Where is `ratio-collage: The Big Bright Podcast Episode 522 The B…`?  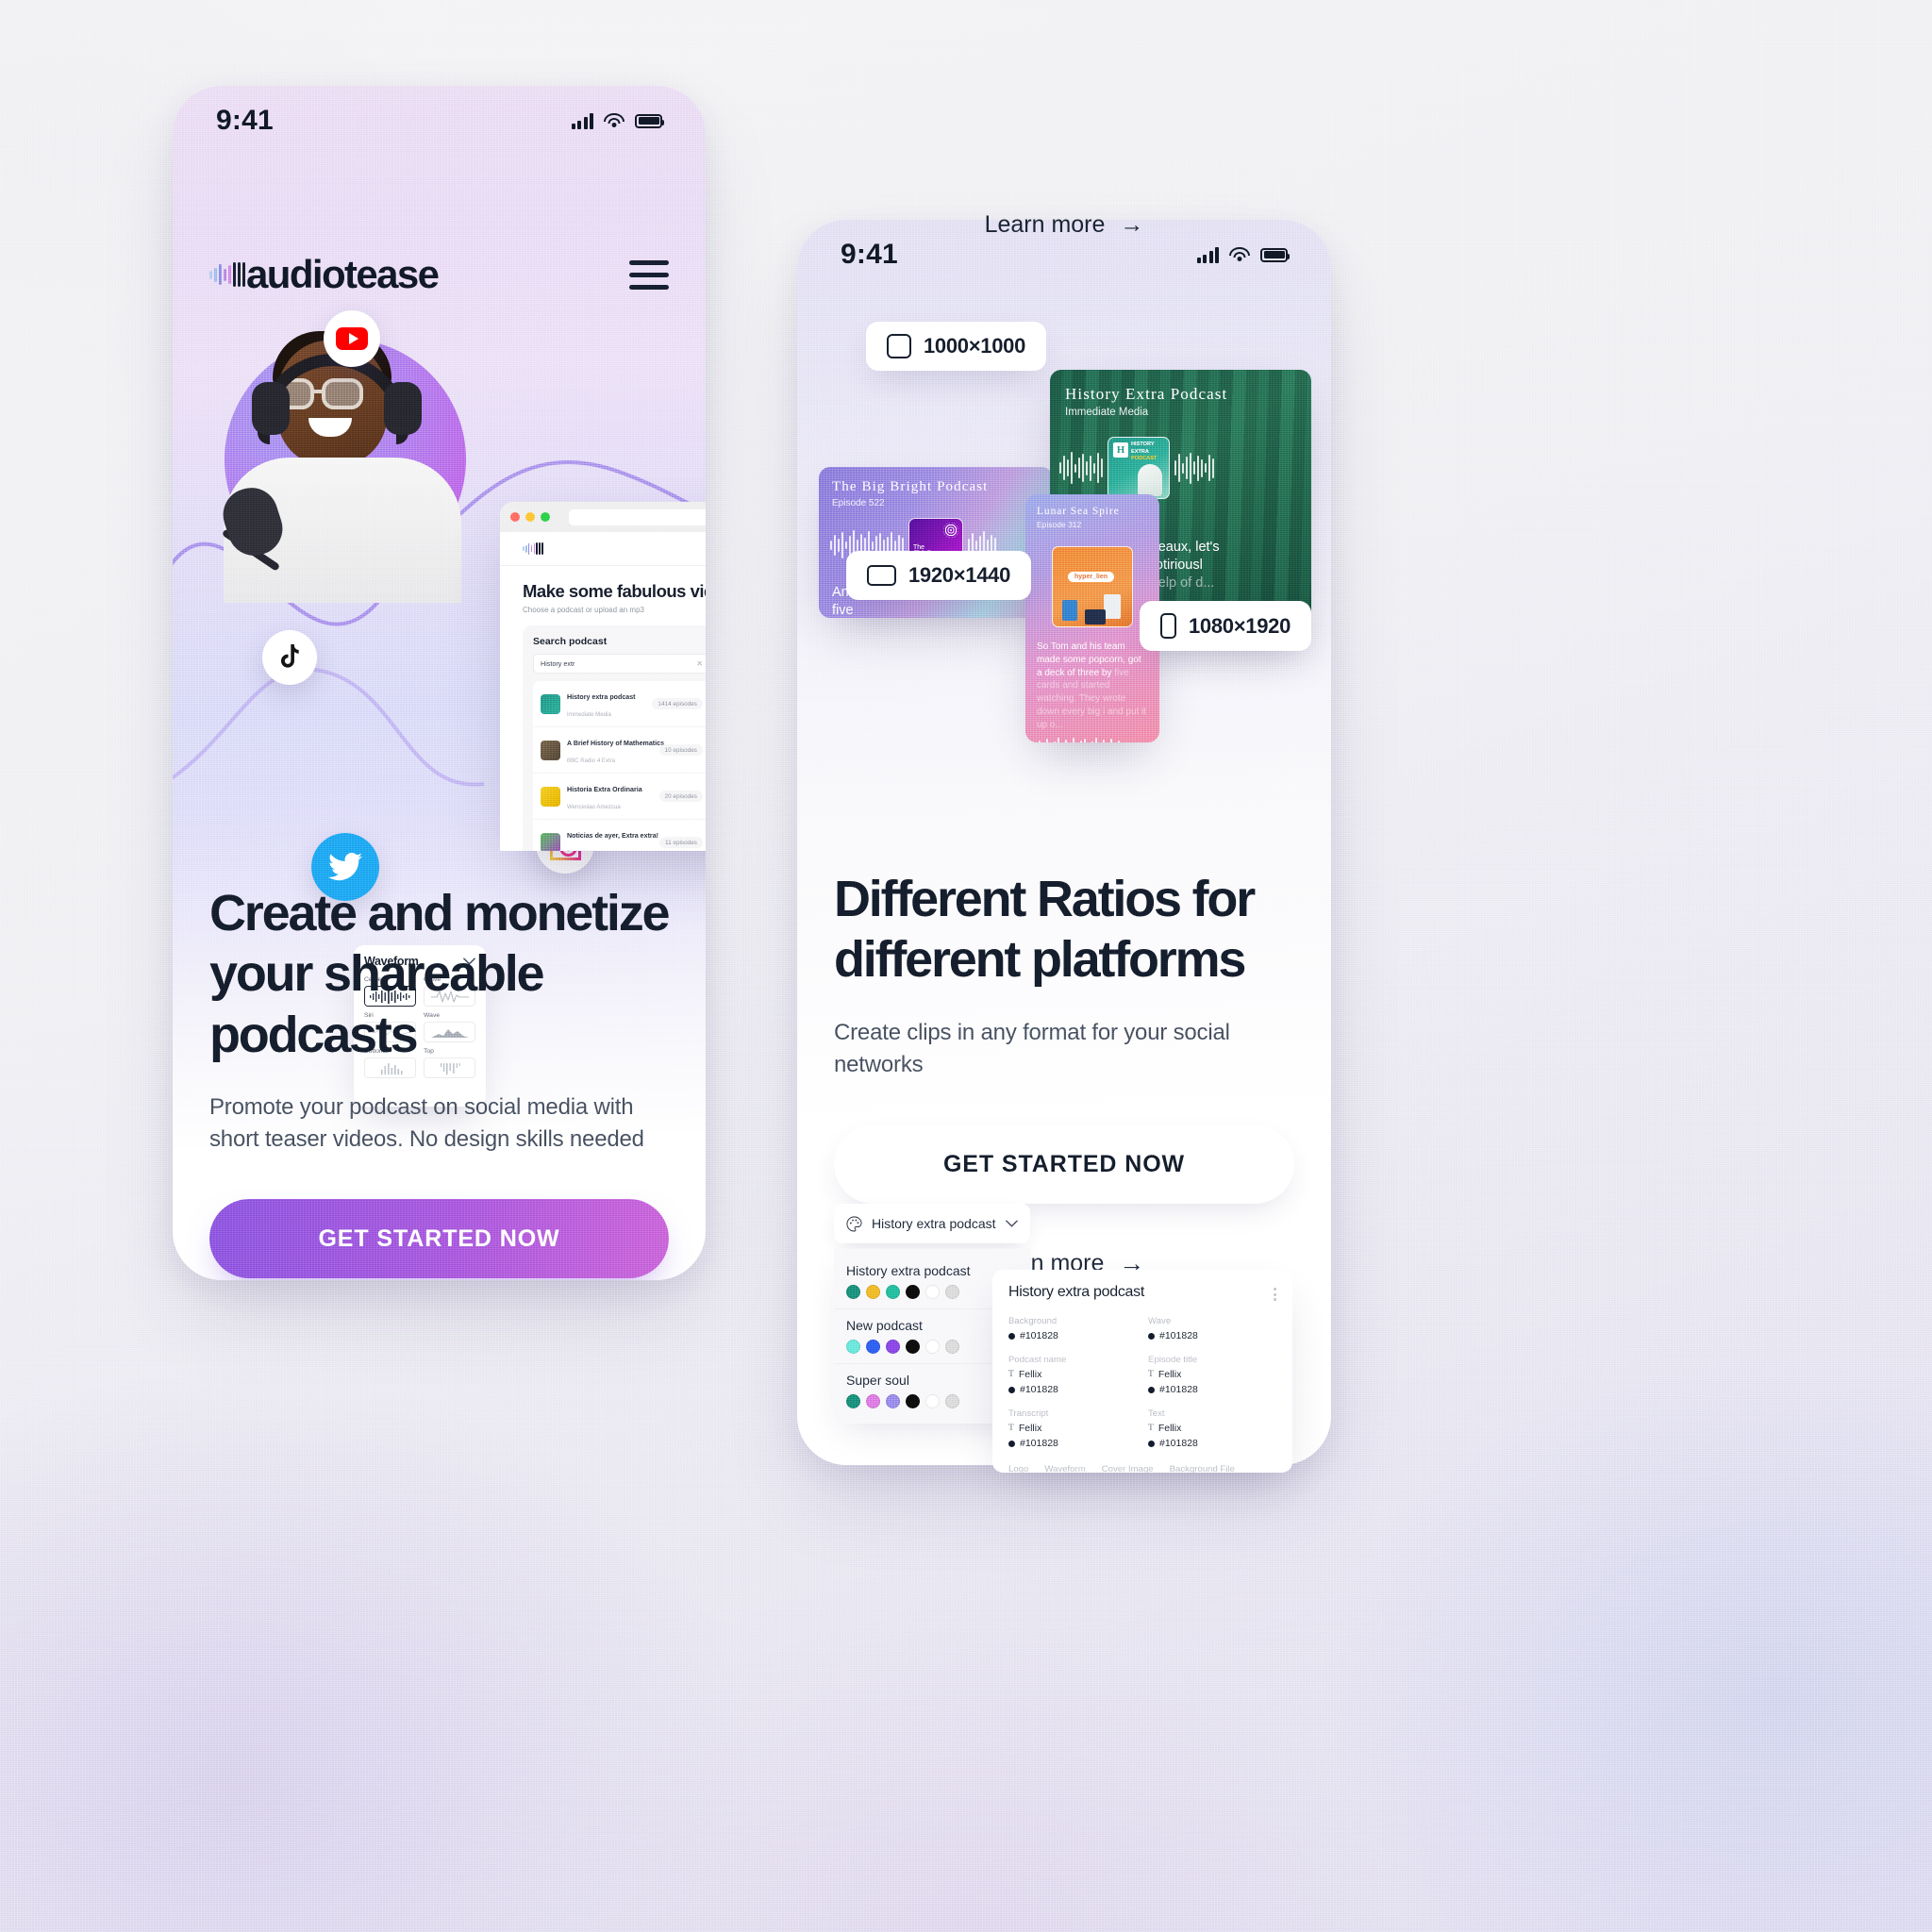 ratio-collage: The Big Bright Podcast Episode 522 The B… is located at coordinates (1064, 556).